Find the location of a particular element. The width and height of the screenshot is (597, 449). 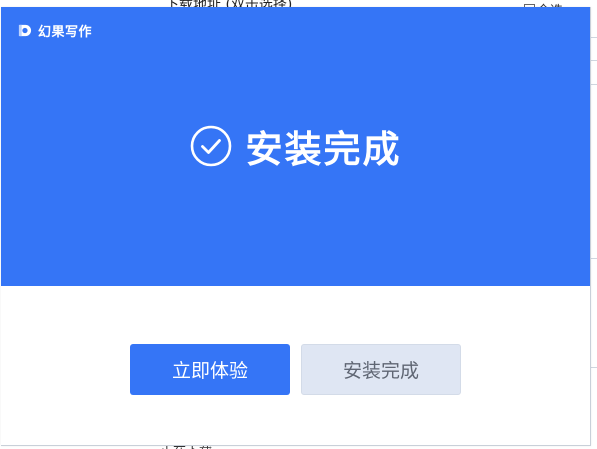

check-circle-icon is located at coordinates (210, 146).